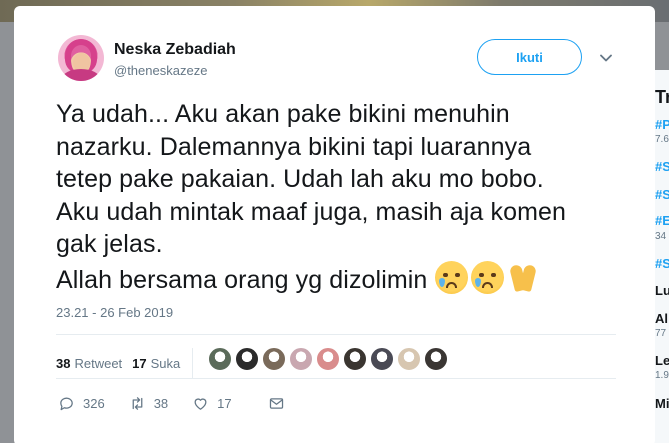  Describe the element at coordinates (283, 114) in the screenshot. I see `tweet-text-line: Ya udah... Aku akan pake bikini menuhin` at that location.